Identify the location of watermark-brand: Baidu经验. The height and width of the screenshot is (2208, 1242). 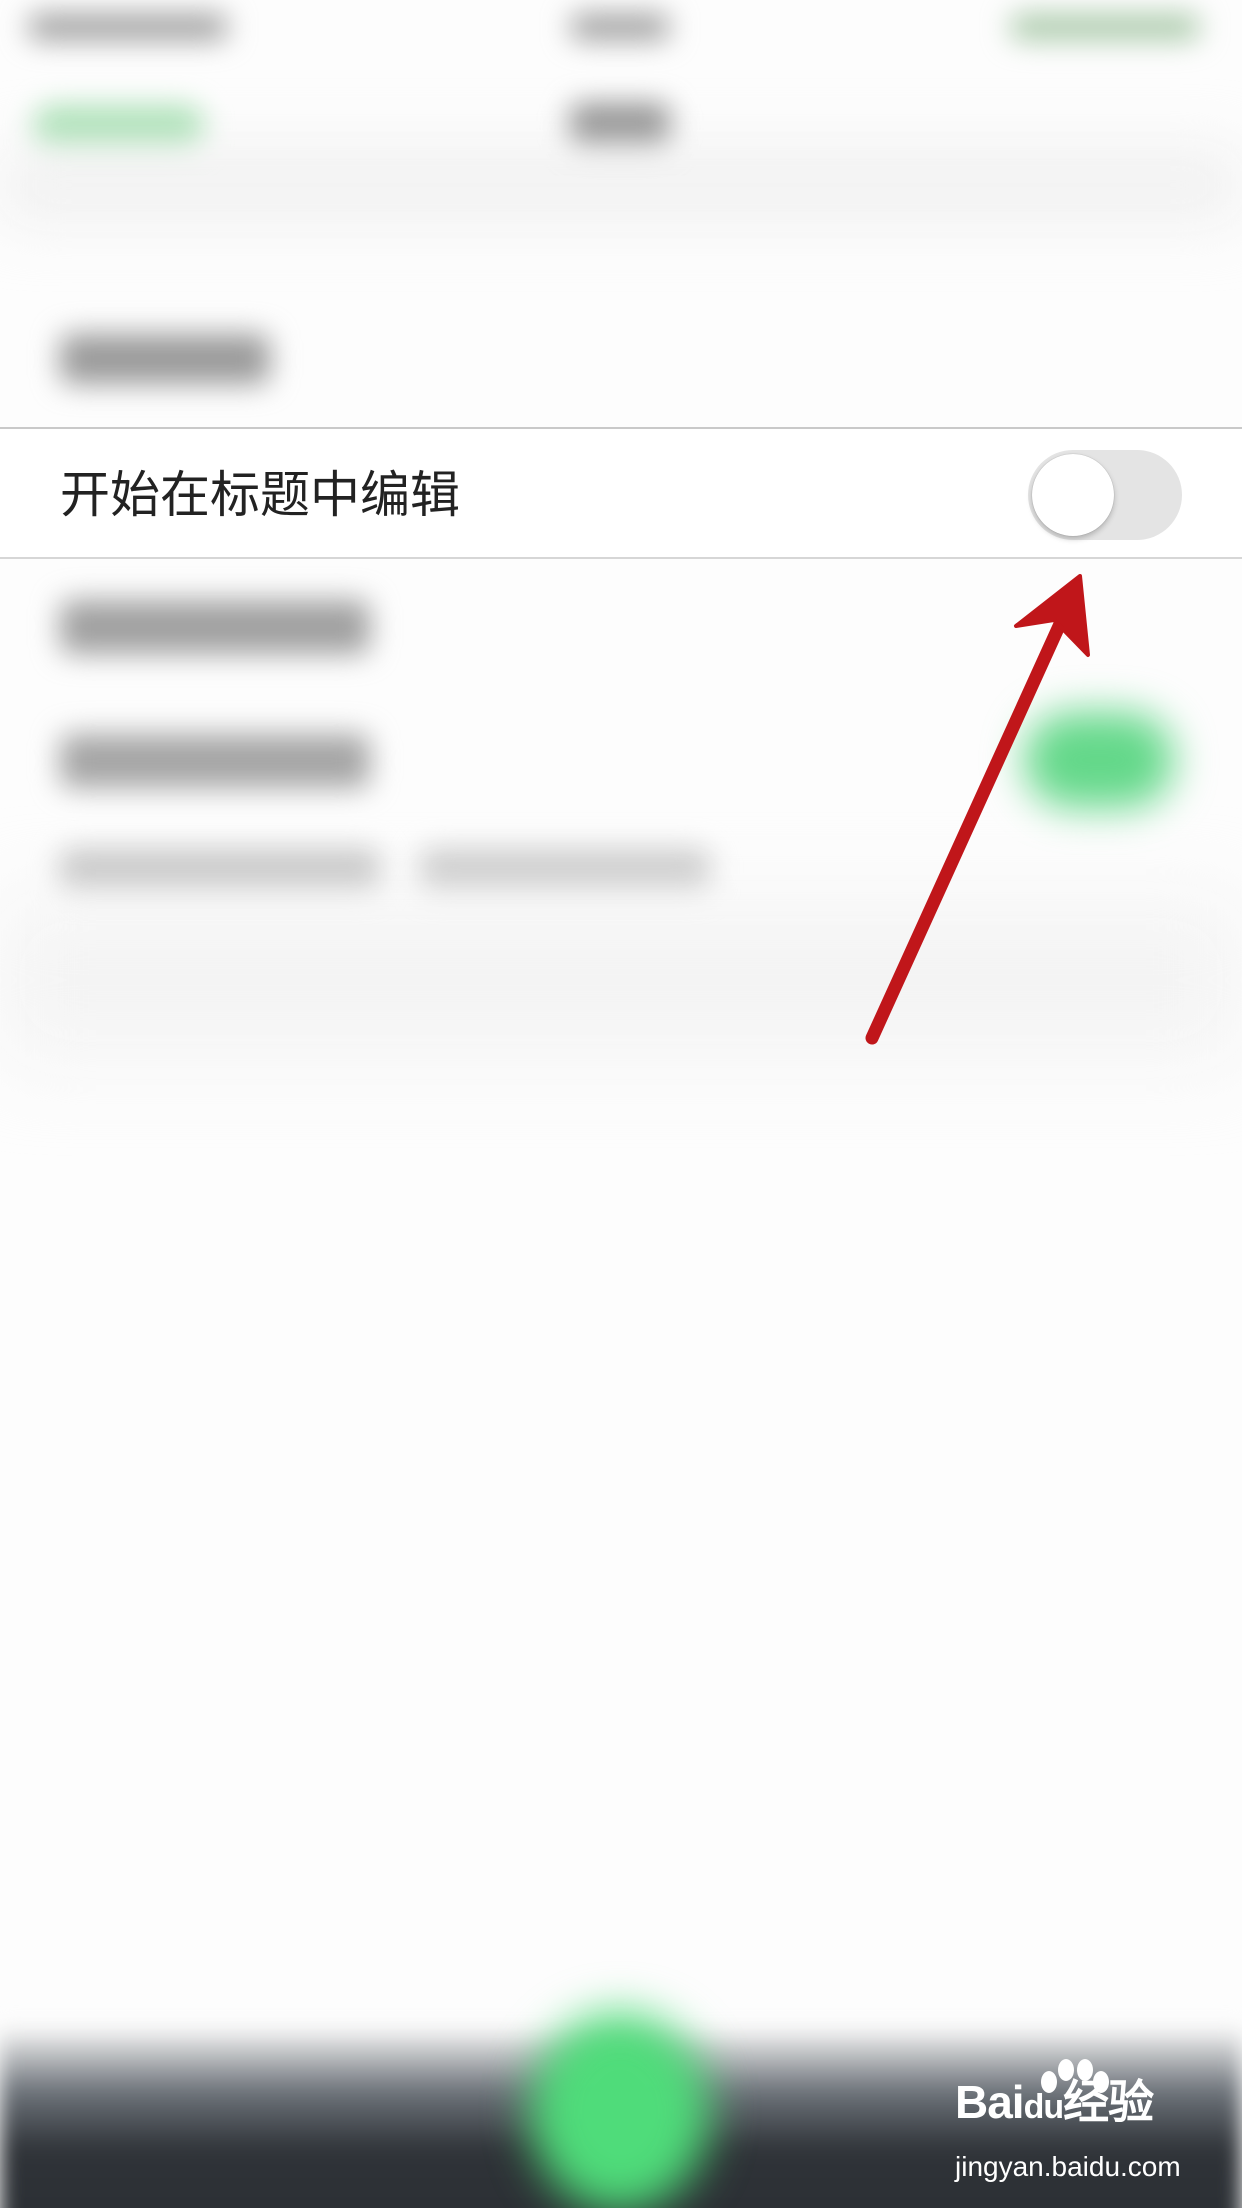
(1054, 2102).